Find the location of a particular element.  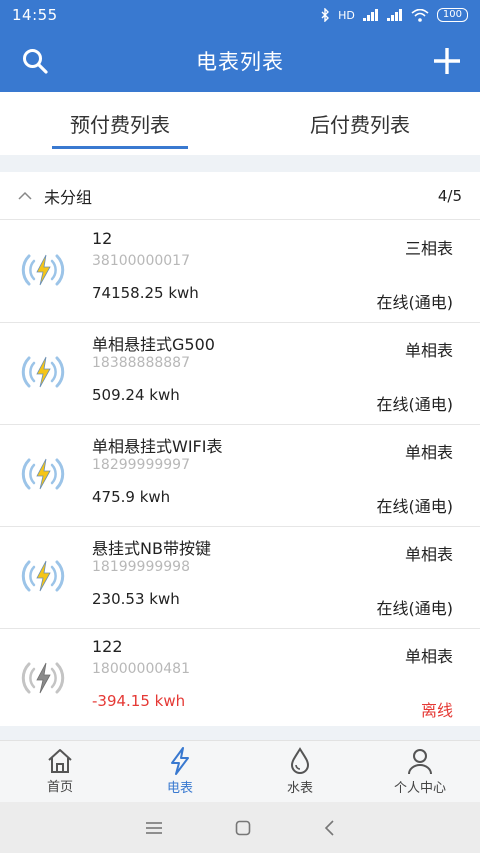

bottom-nav: 首页 电表 水表 个人中心 is located at coordinates (240, 771).